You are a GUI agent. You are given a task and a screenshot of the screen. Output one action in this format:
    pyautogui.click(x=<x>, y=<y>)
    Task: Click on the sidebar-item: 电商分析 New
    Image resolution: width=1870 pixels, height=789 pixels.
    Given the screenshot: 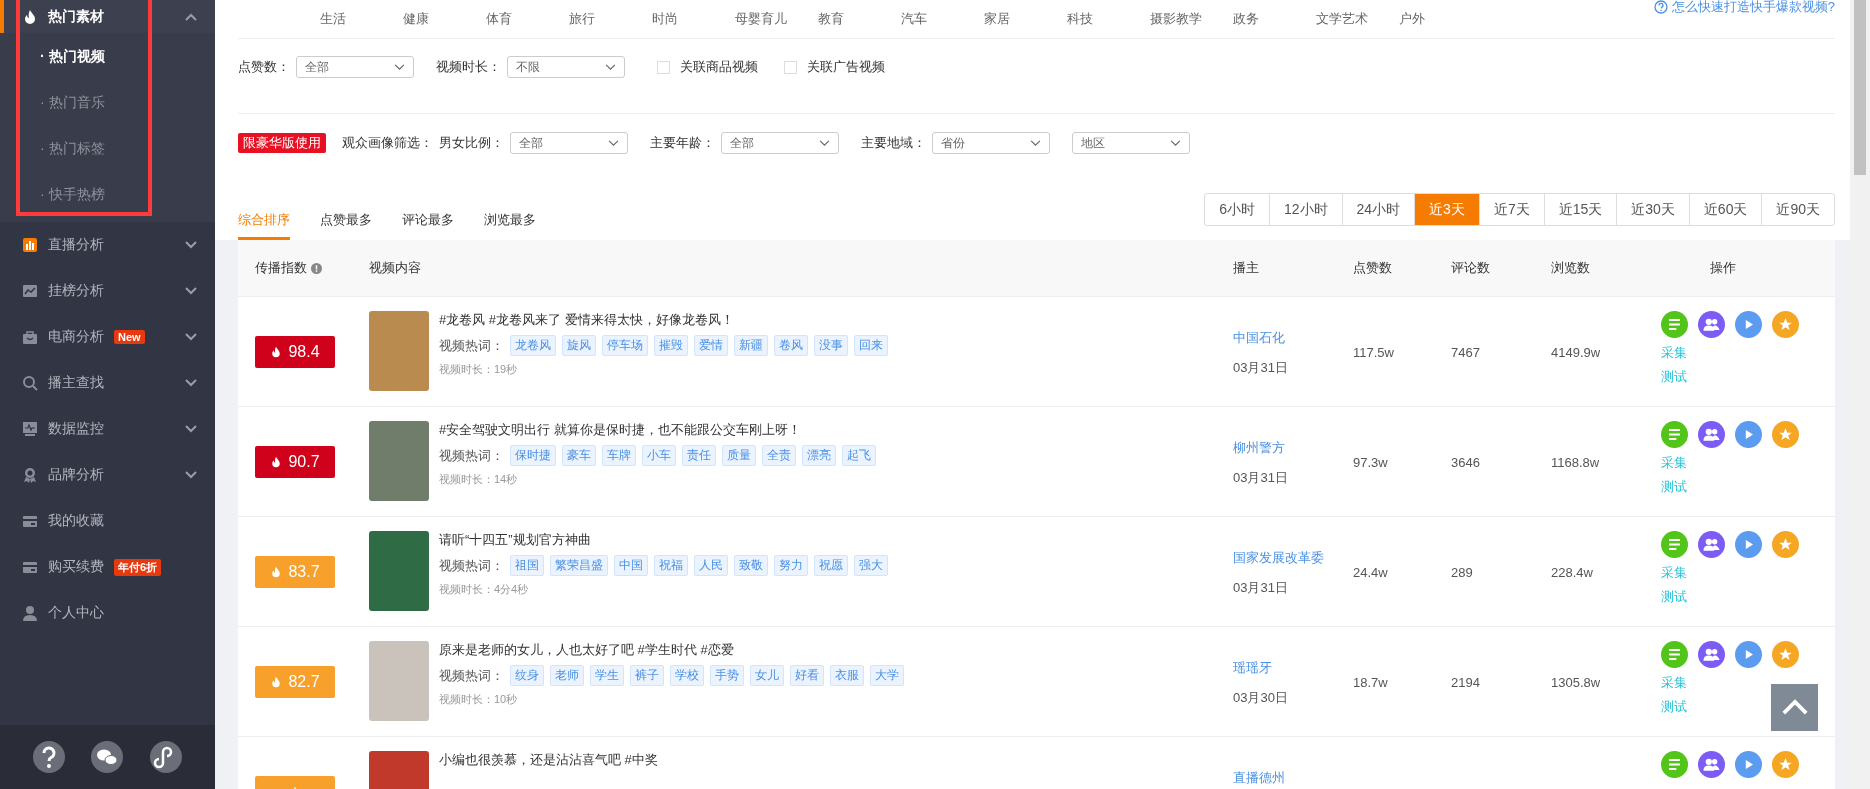 What is the action you would take?
    pyautogui.click(x=107, y=337)
    